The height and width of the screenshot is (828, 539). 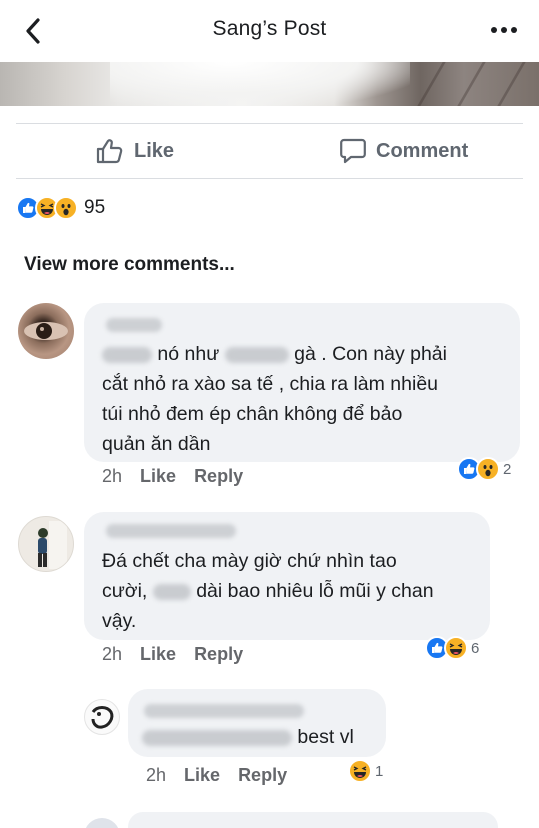 I want to click on reply-comment: best vl 2h Like Reply 1, so click(x=269, y=740).